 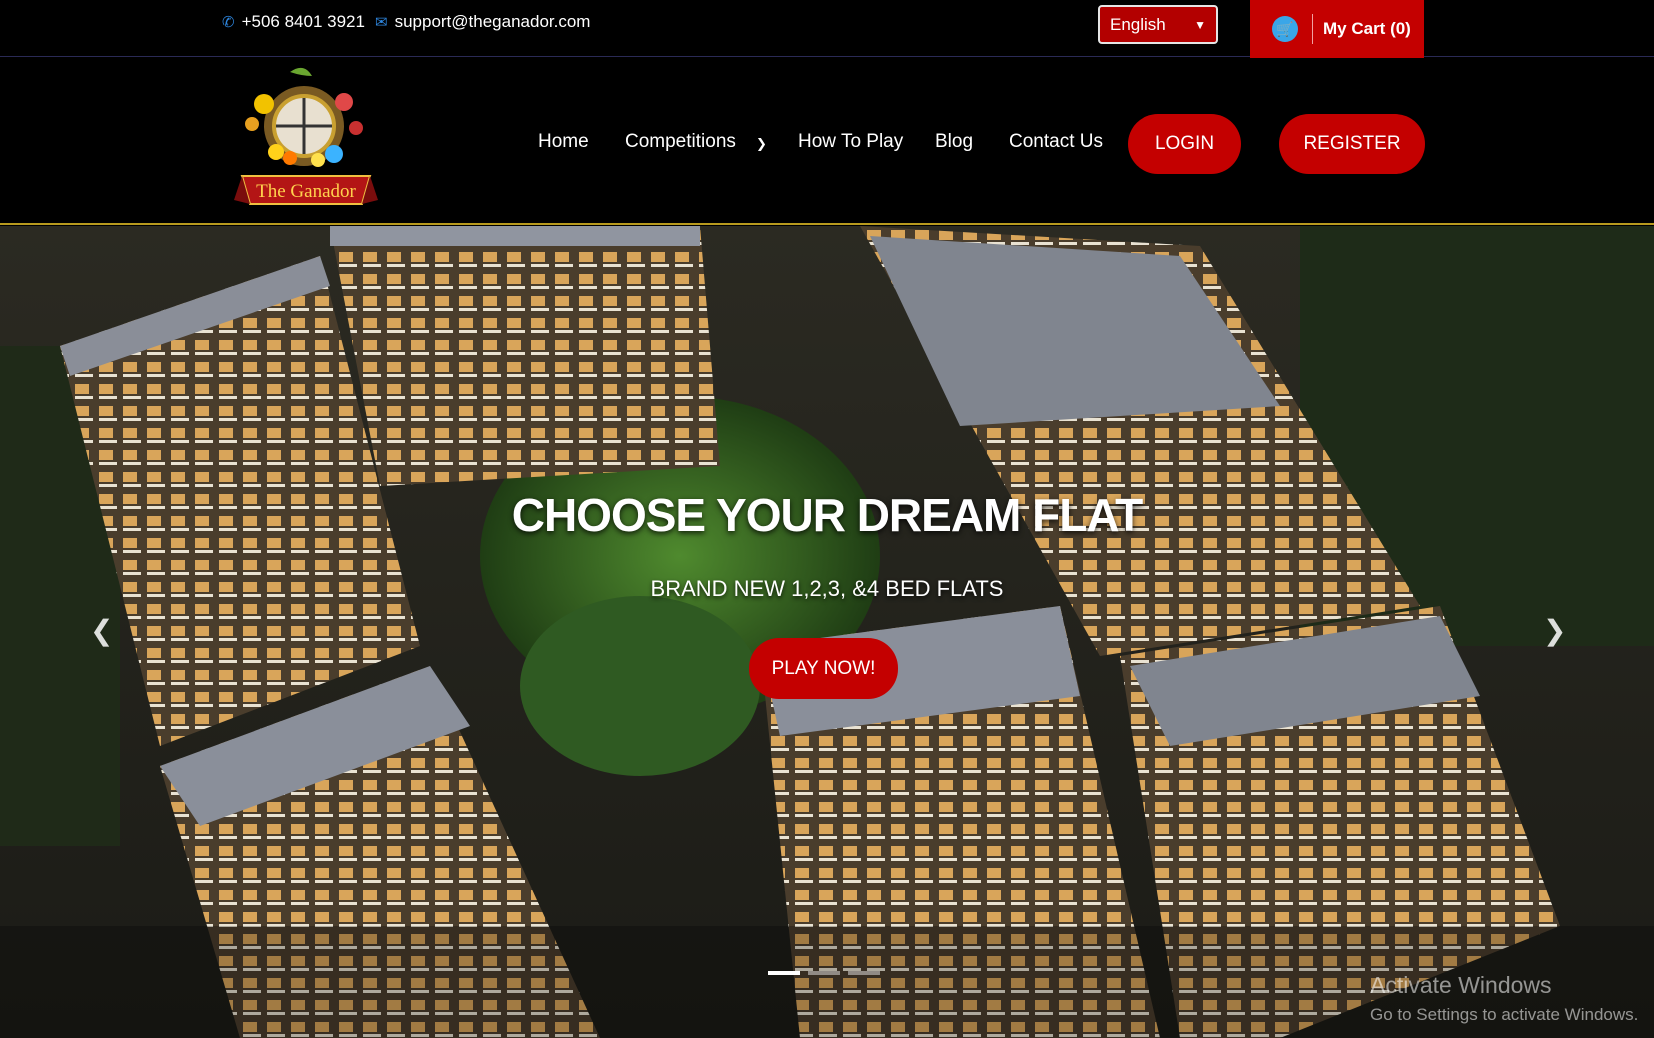 What do you see at coordinates (954, 142) in the screenshot?
I see `nav-blog: Blog` at bounding box center [954, 142].